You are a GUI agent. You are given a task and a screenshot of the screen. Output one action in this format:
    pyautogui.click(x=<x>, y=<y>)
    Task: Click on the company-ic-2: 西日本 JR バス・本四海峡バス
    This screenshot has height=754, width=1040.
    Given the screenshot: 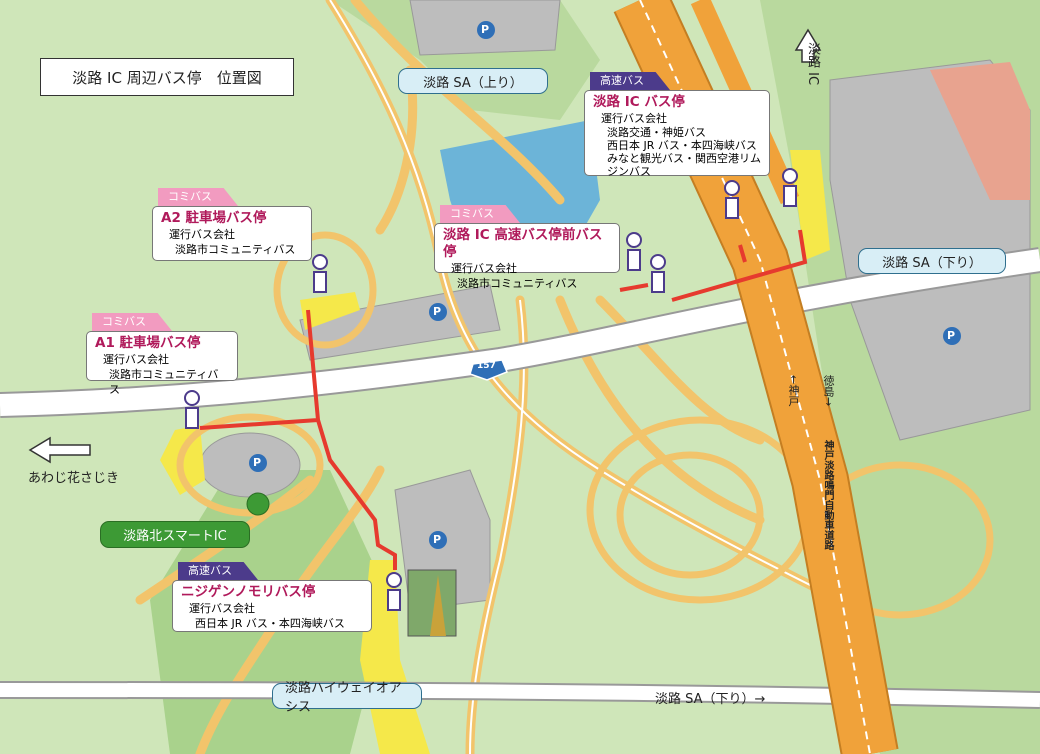 What is the action you would take?
    pyautogui.click(x=682, y=145)
    